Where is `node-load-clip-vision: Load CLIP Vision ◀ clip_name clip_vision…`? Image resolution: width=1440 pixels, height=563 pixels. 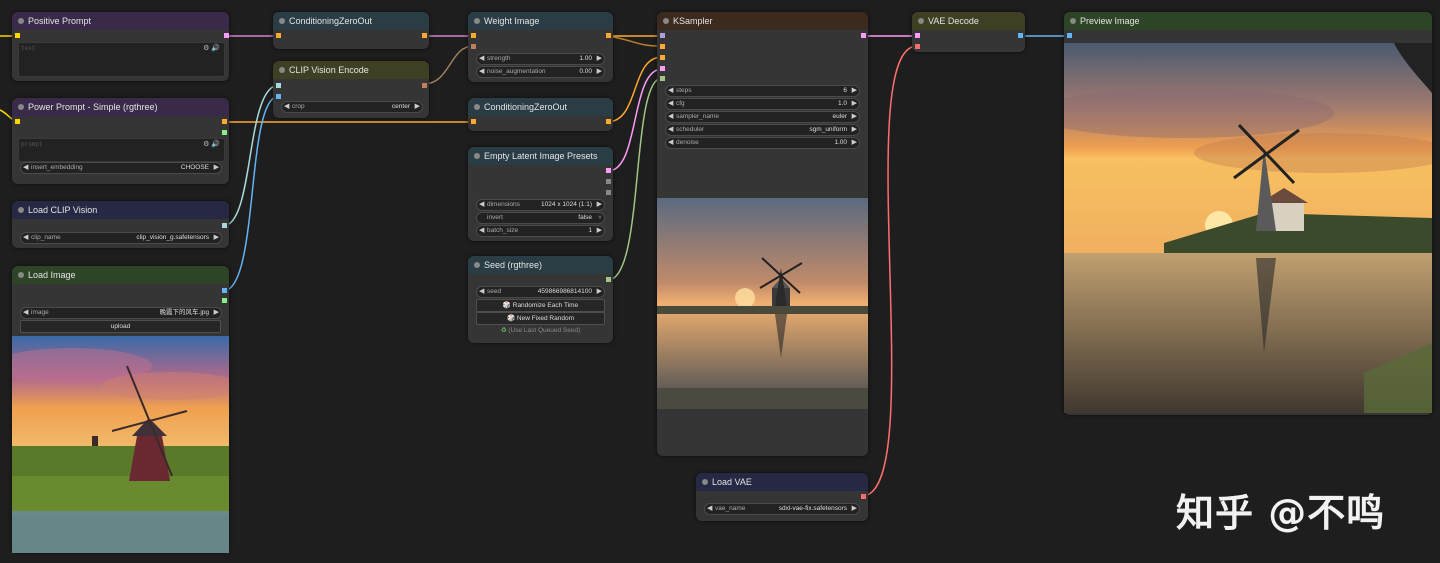
node-load-clip-vision: Load CLIP Vision ◀ clip_name clip_vision… is located at coordinates (120, 224).